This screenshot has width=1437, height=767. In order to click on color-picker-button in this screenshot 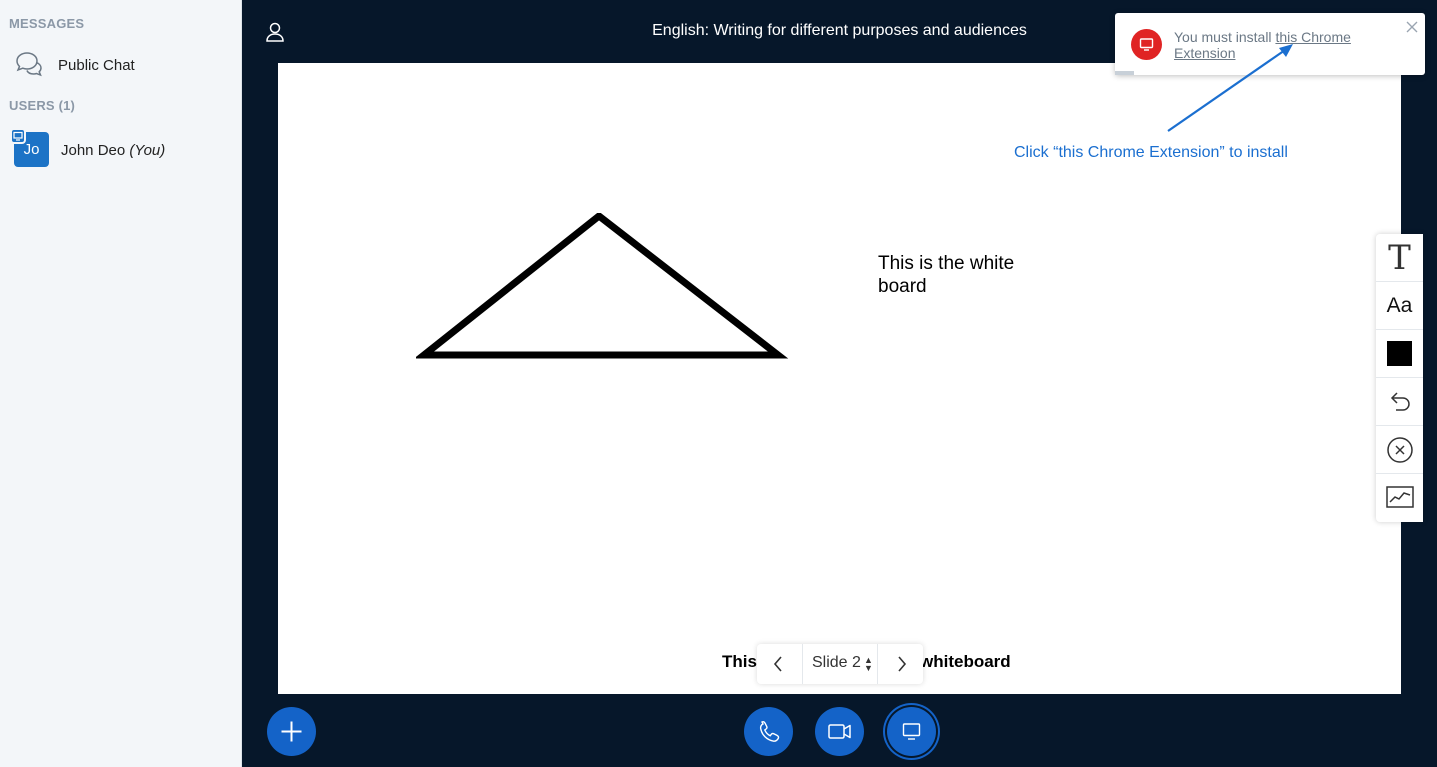, I will do `click(1399, 354)`.